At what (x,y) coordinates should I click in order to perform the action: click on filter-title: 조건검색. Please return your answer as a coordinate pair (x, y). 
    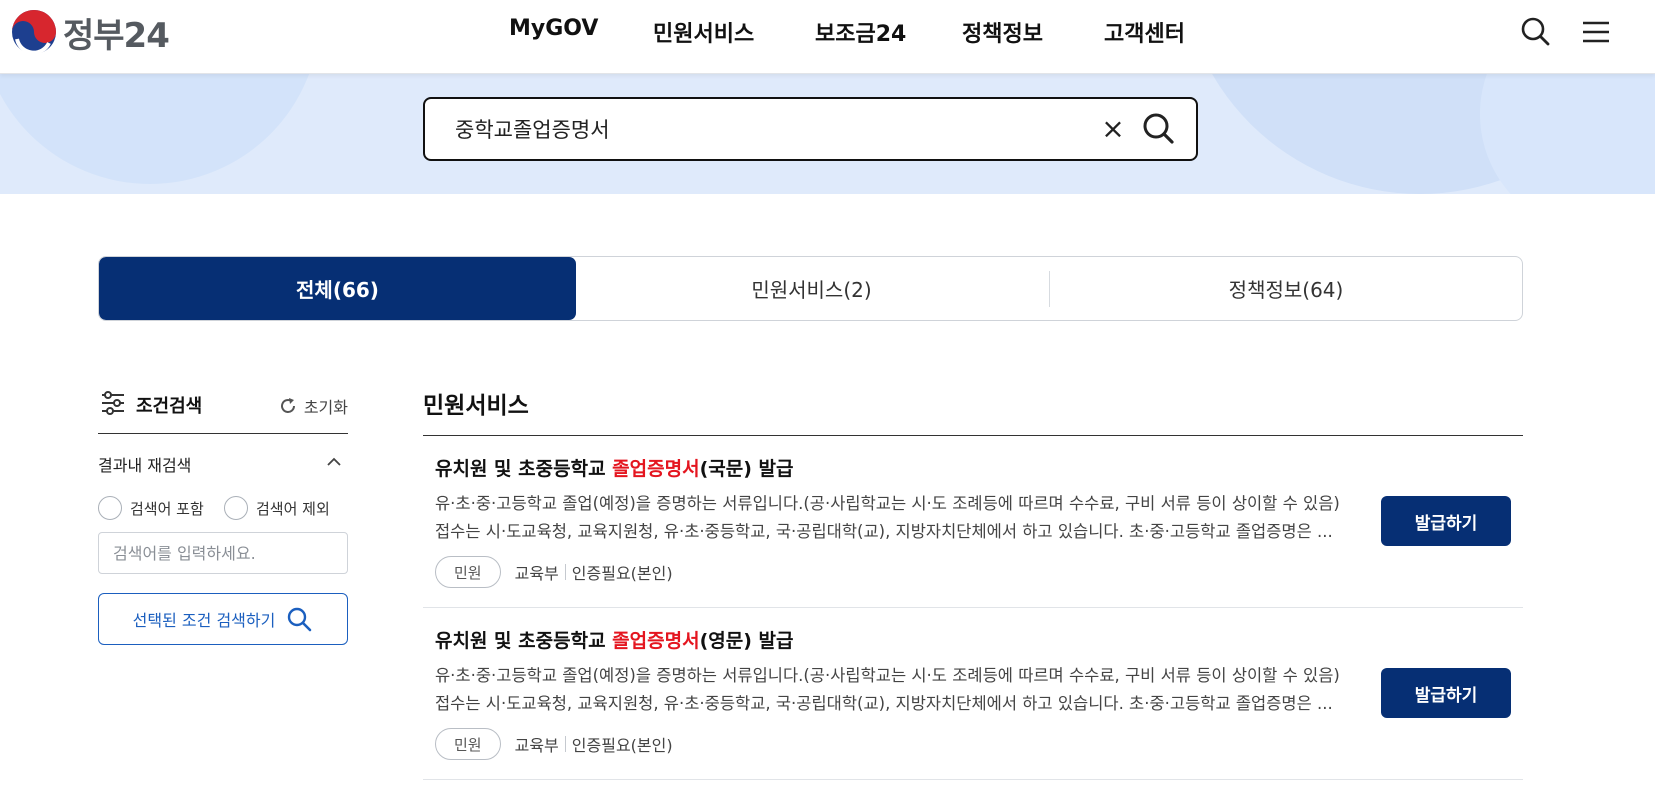
    Looking at the image, I should click on (169, 406).